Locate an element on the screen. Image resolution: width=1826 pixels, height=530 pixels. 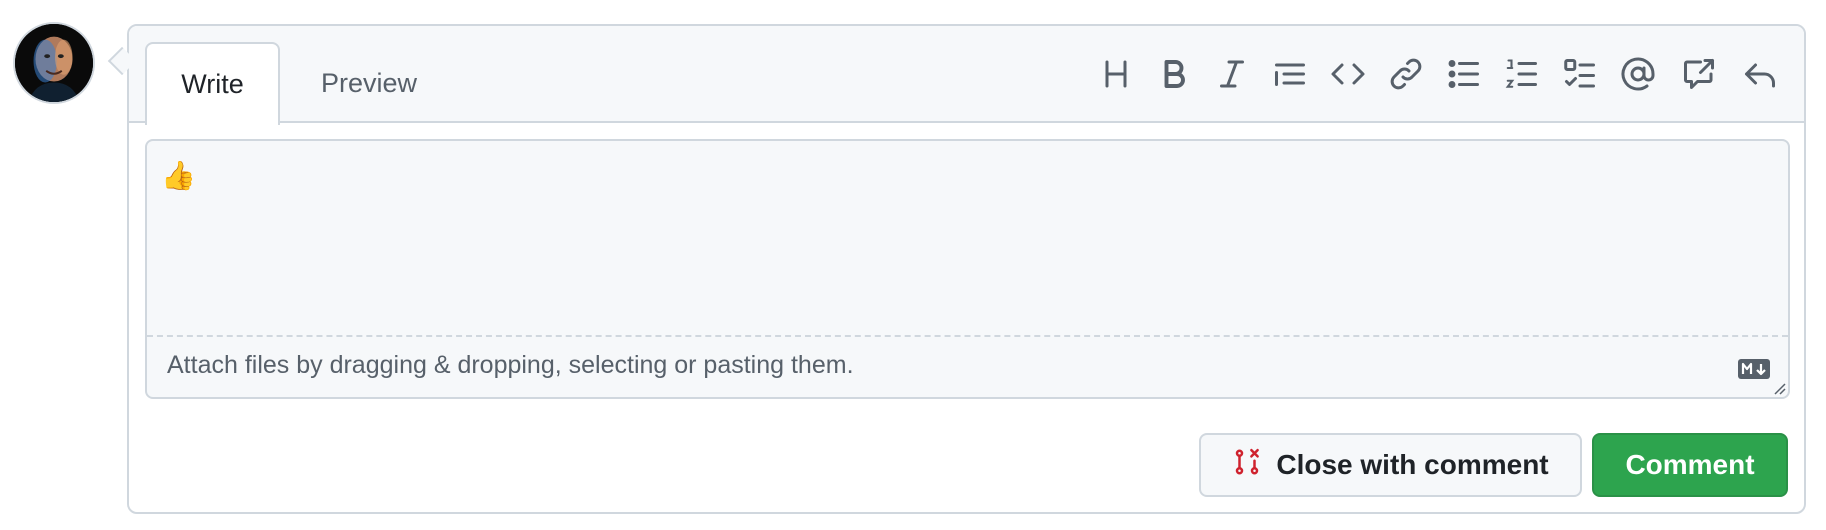
cross-reference-icon is located at coordinates (1699, 74).